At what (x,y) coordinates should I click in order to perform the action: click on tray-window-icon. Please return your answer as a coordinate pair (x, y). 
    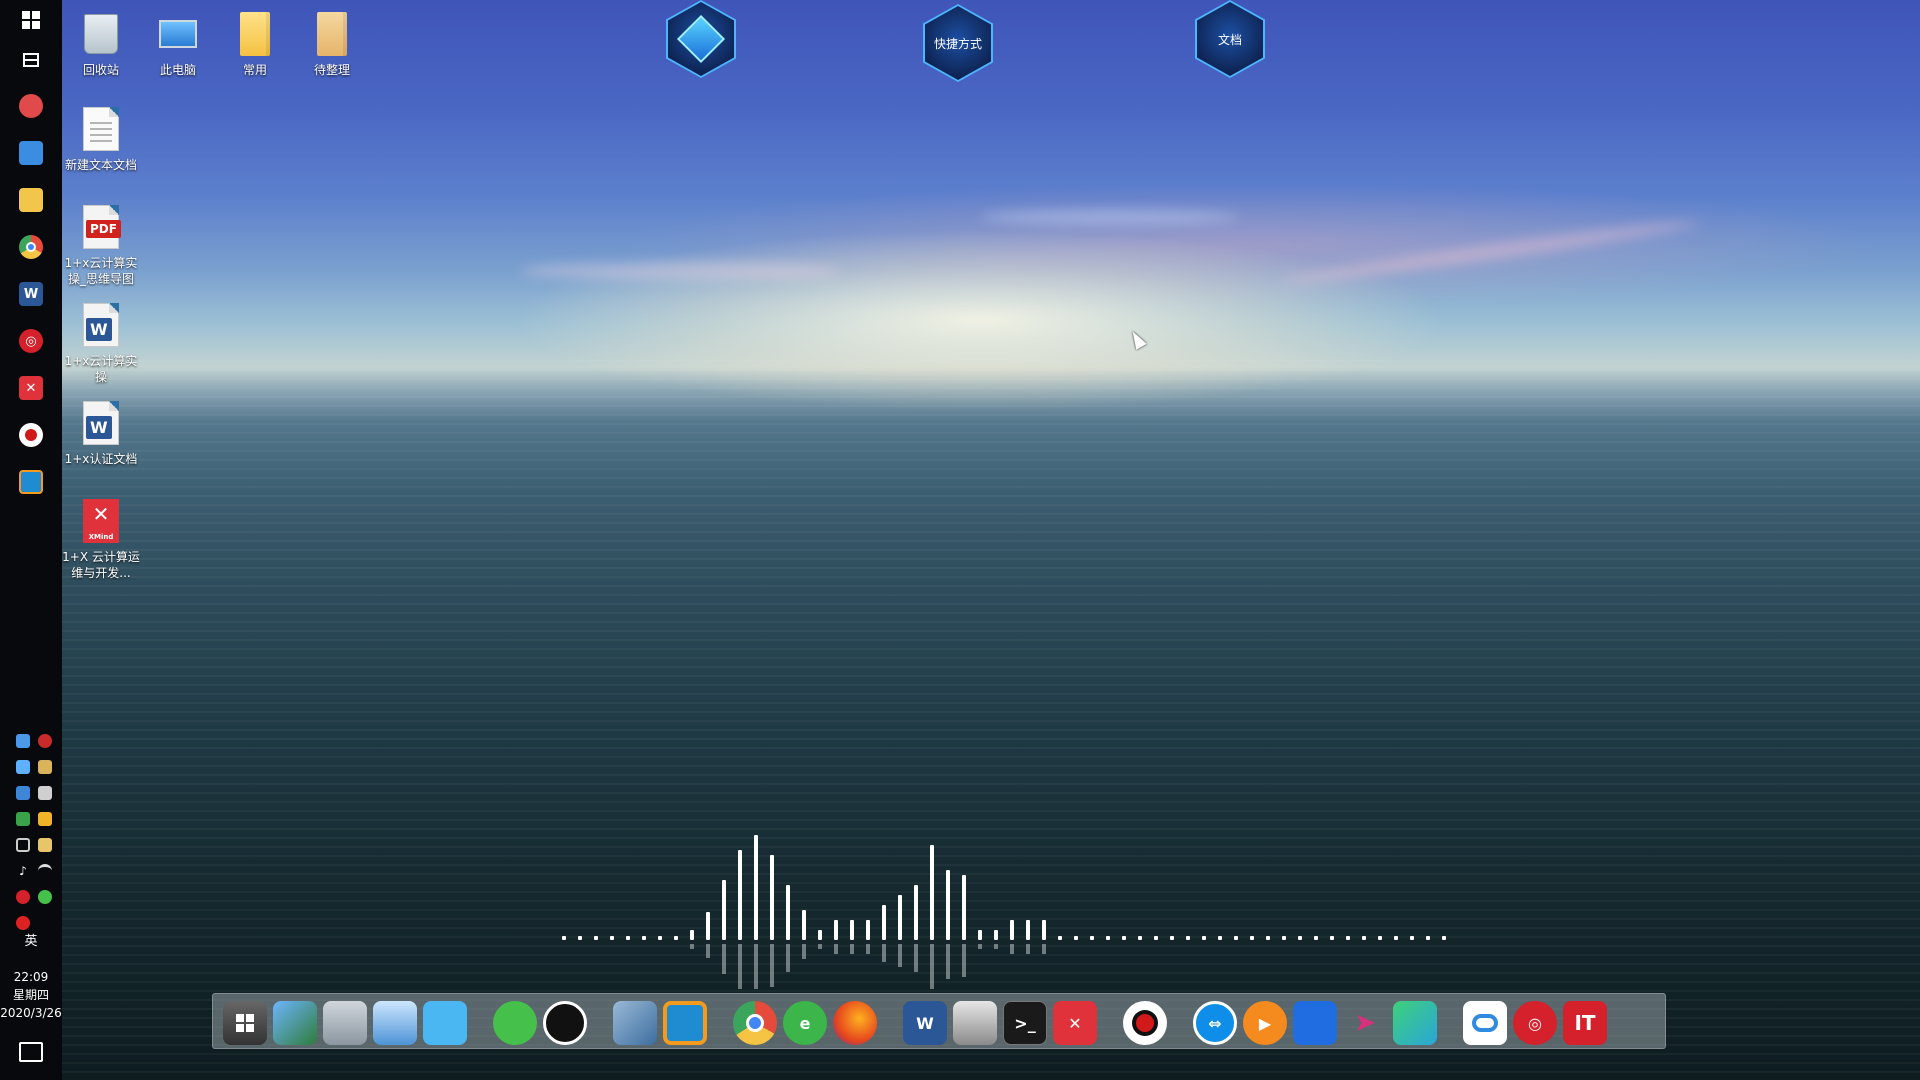
    Looking at the image, I should click on (23, 767).